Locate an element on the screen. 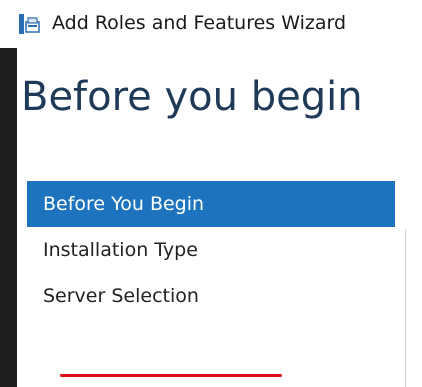 Image resolution: width=422 pixels, height=387 pixels. window-title: Add Roles and Features Wizard is located at coordinates (199, 23).